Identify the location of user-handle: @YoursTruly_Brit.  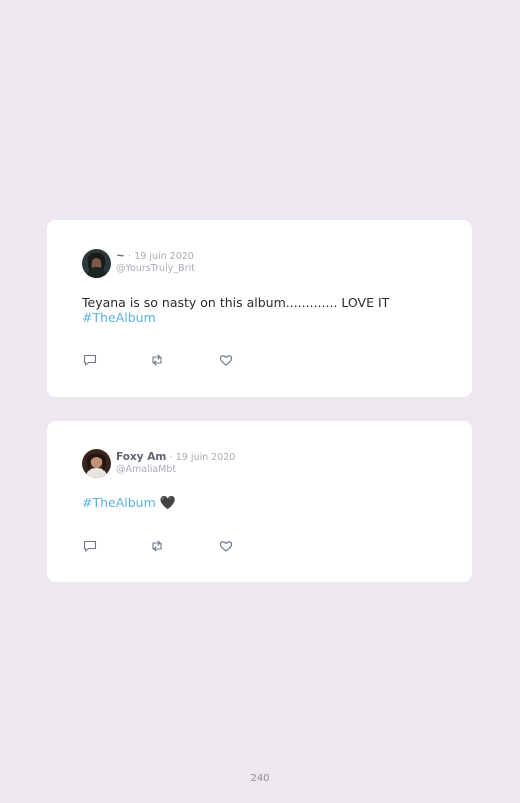
(155, 269).